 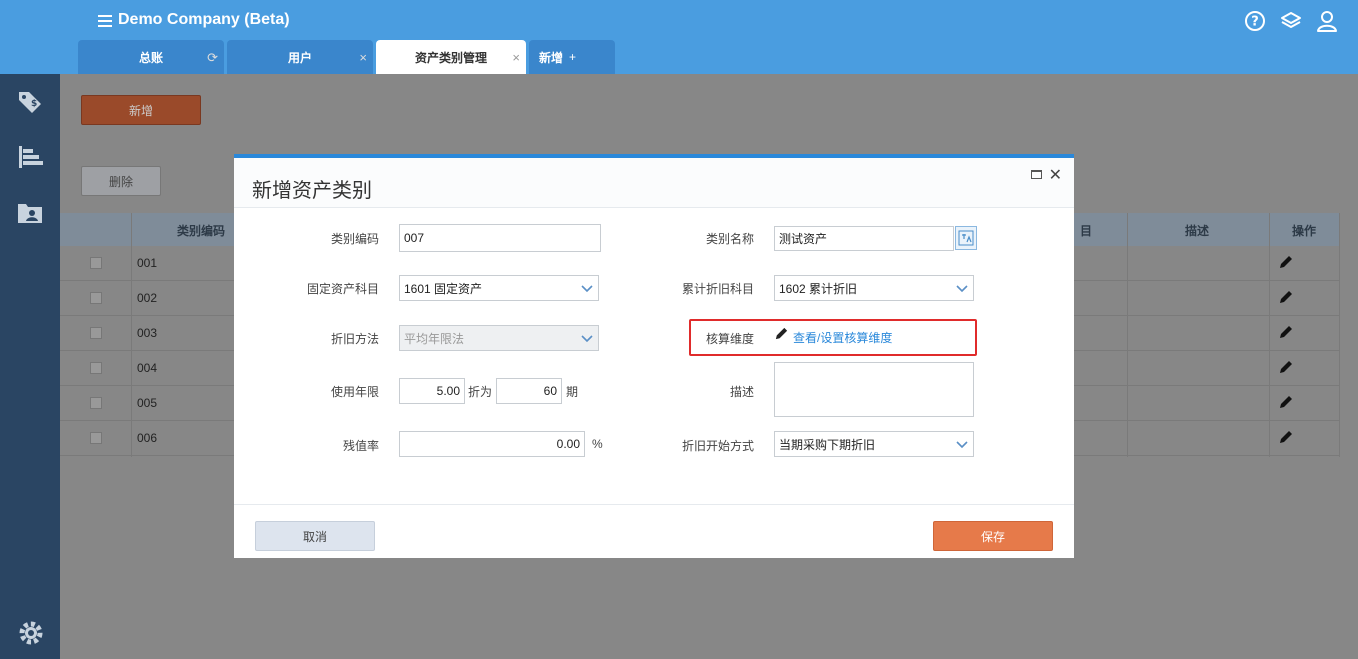 What do you see at coordinates (147, 368) in the screenshot?
I see `row-code: 004` at bounding box center [147, 368].